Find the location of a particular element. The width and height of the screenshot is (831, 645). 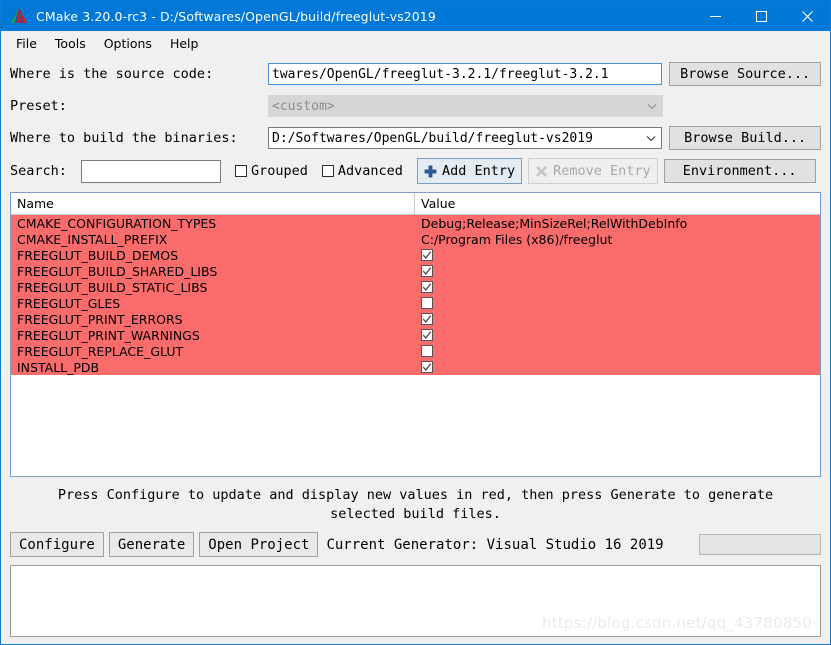

cache-variable-name: CMAKE_CONFIGURATION_TYPES is located at coordinates (117, 223).